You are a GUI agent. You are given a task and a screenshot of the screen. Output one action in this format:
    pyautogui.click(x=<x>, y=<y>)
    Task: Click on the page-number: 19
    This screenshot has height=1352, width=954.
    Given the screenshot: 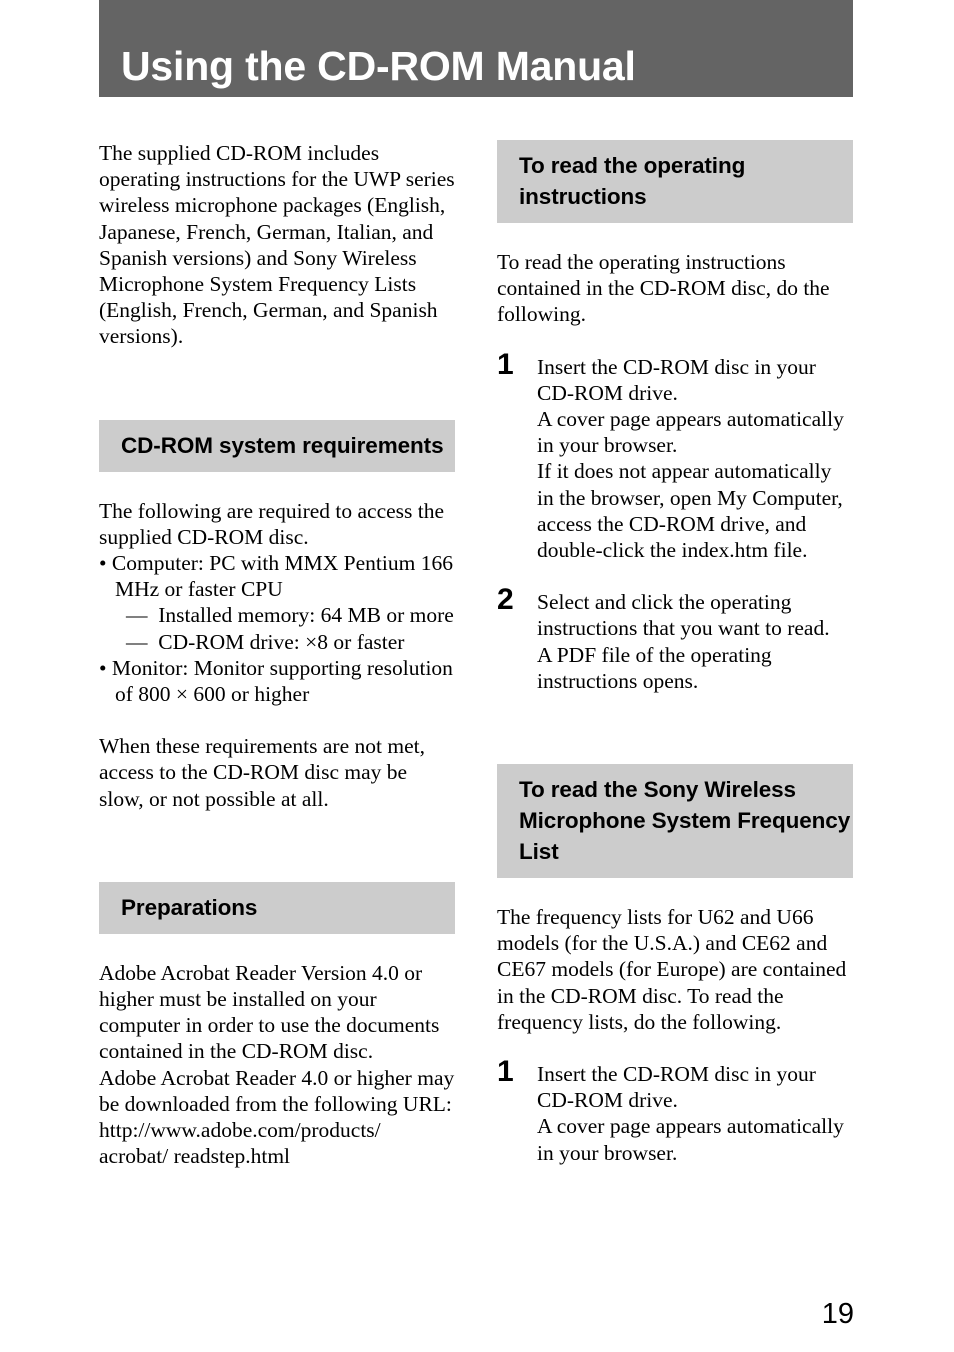 What is the action you would take?
    pyautogui.click(x=837, y=1314)
    